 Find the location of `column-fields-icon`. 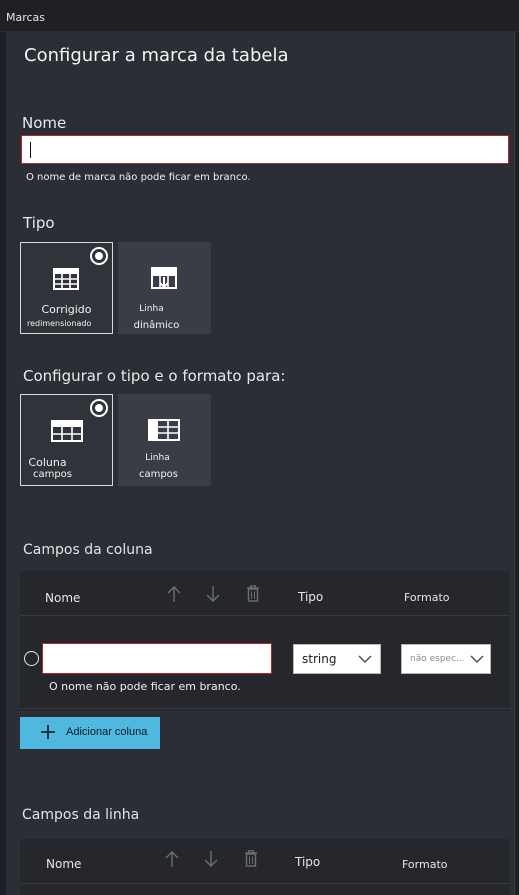

column-fields-icon is located at coordinates (67, 431).